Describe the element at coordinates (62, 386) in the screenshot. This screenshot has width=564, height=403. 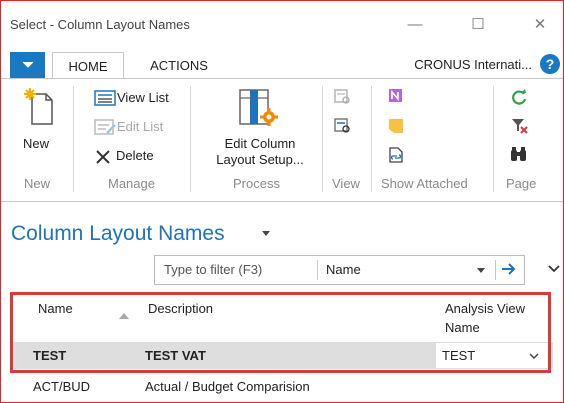
I see `row-name-cell: ACT/BUD` at that location.